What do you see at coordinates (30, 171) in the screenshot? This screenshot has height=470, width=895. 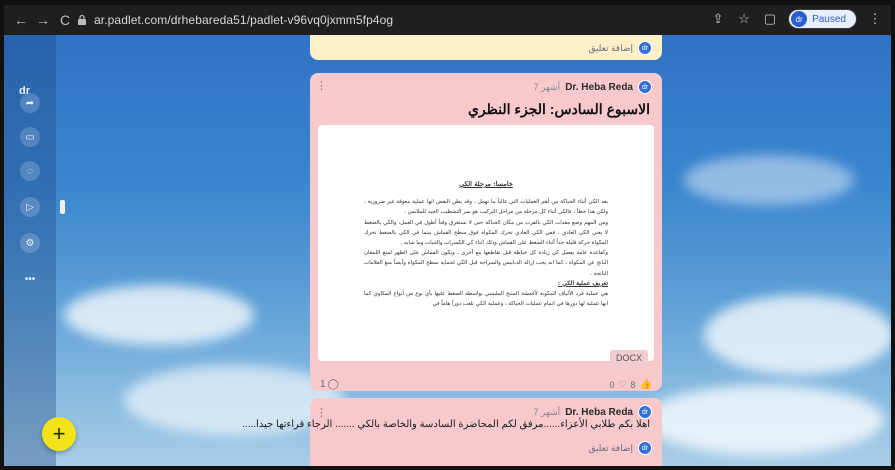 I see `bell-icon: ◌` at bounding box center [30, 171].